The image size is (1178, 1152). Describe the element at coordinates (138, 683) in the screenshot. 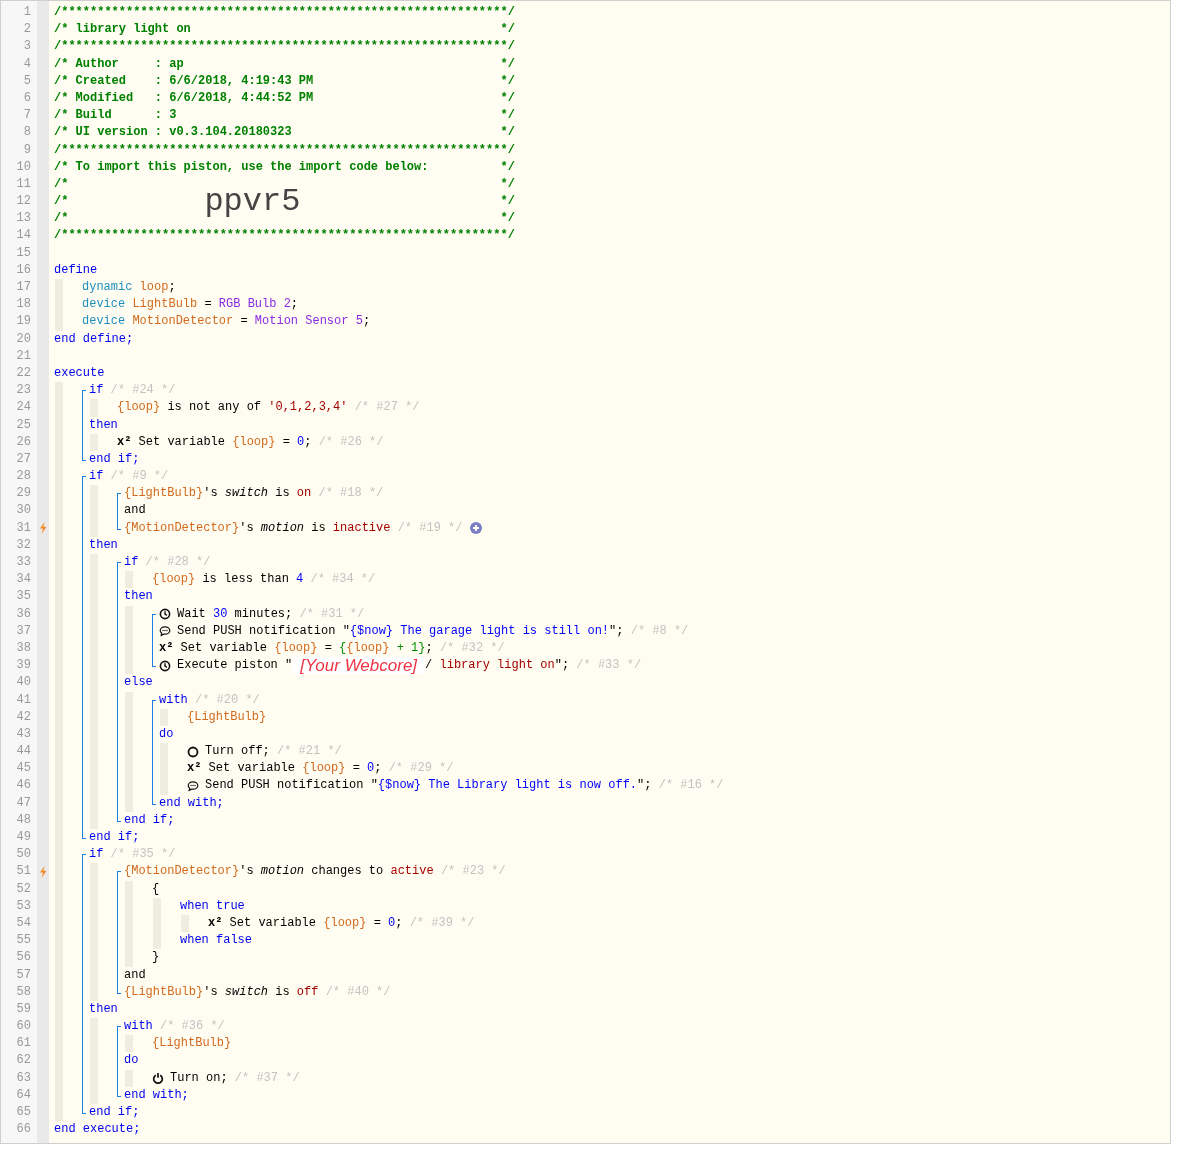

I see `keyword: else` at that location.